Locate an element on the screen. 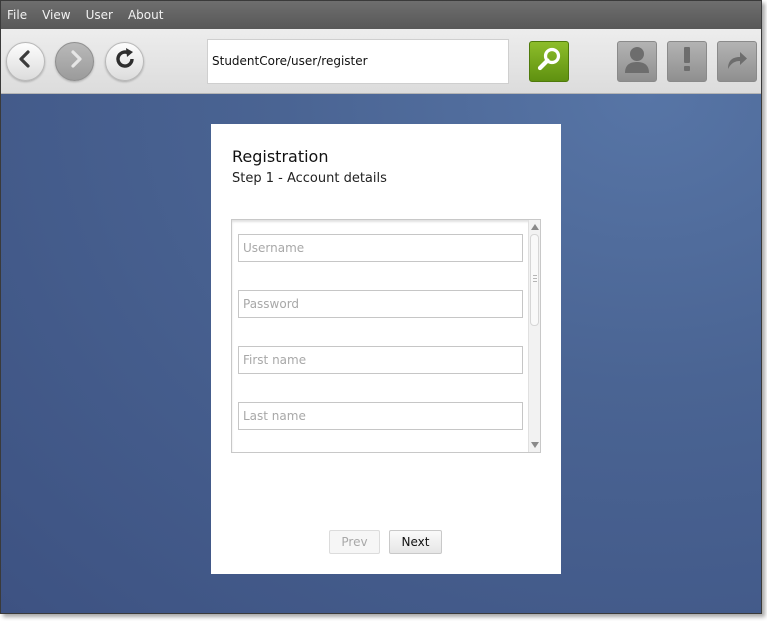  magnifier-icon is located at coordinates (549, 61).